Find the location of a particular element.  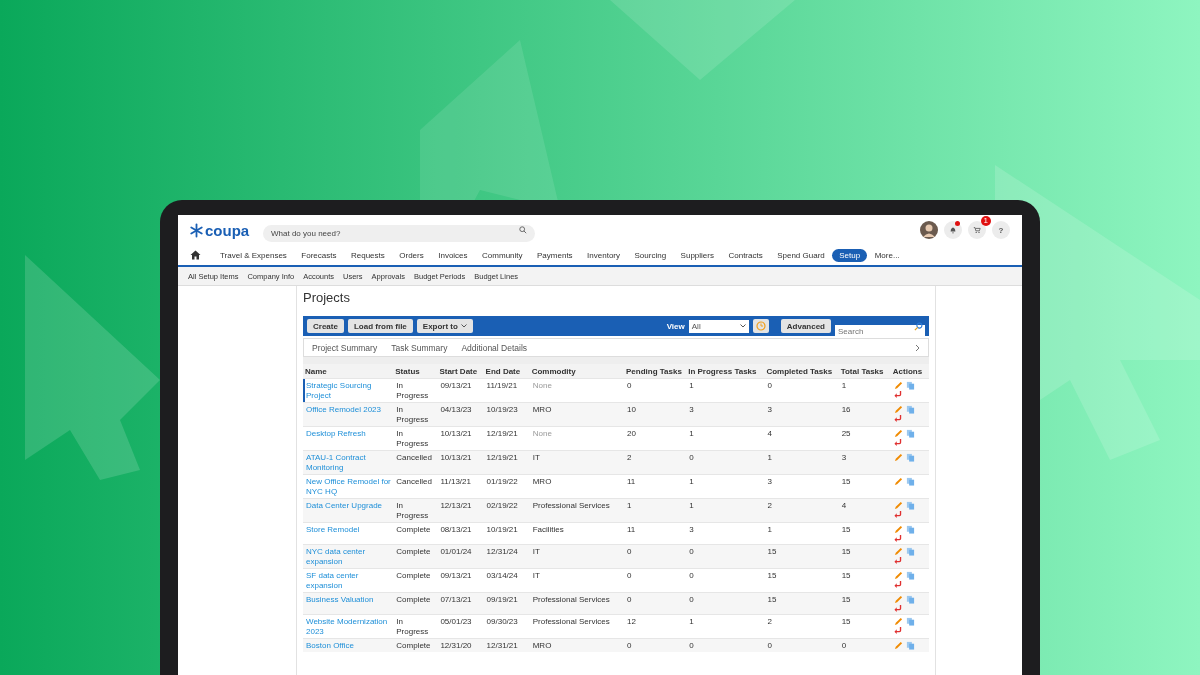

project-link: New Office Remodel for NYC HQ is located at coordinates (349, 487).